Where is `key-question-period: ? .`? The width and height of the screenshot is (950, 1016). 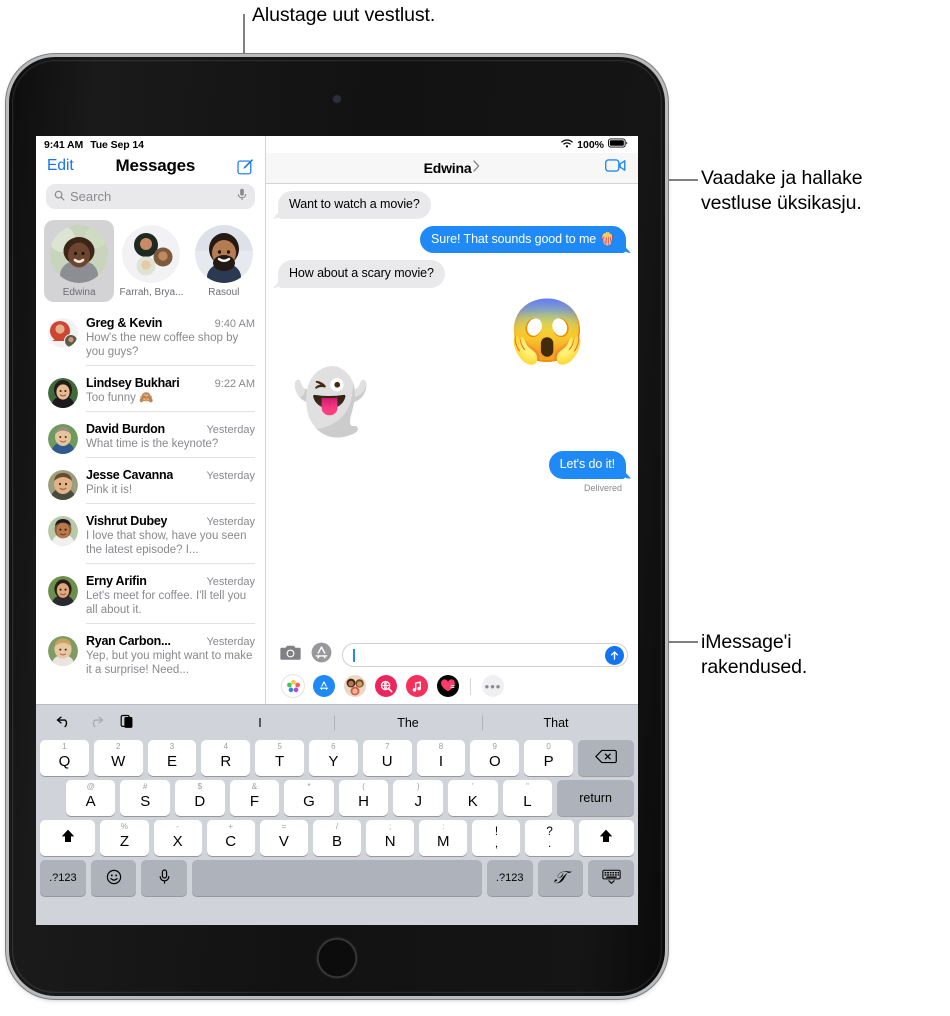 key-question-period: ? . is located at coordinates (549, 838).